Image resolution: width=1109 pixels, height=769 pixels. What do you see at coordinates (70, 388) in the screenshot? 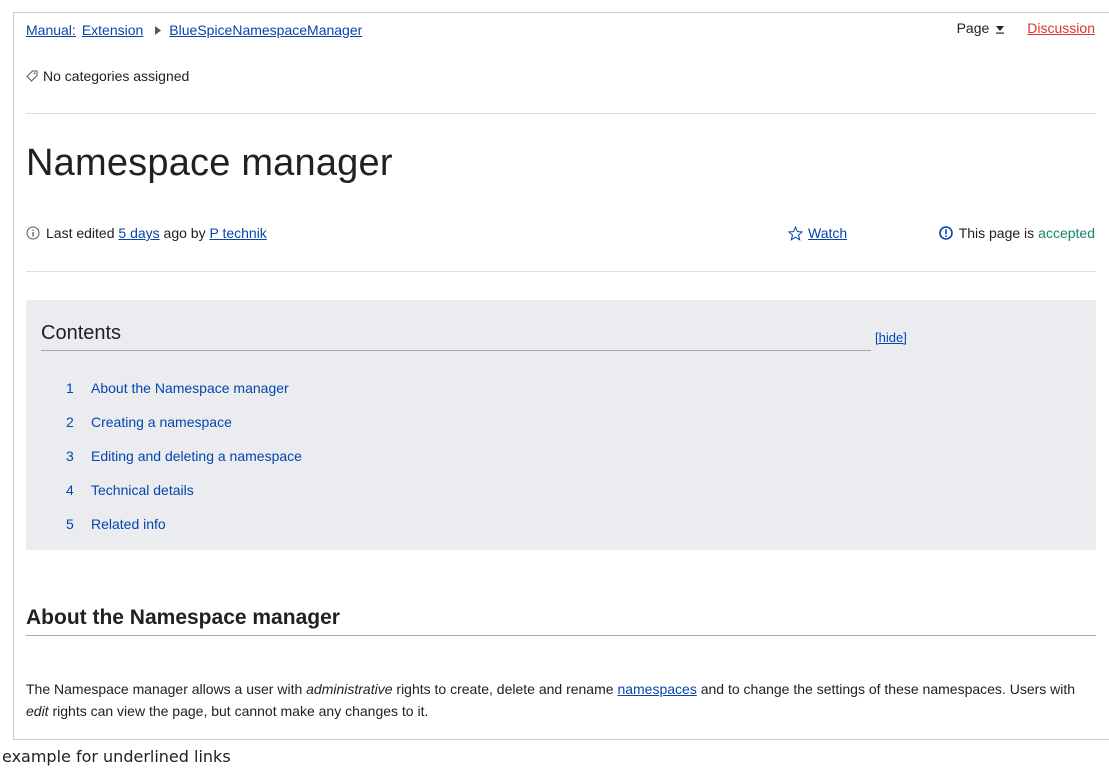
I see `toc-number: 1` at bounding box center [70, 388].